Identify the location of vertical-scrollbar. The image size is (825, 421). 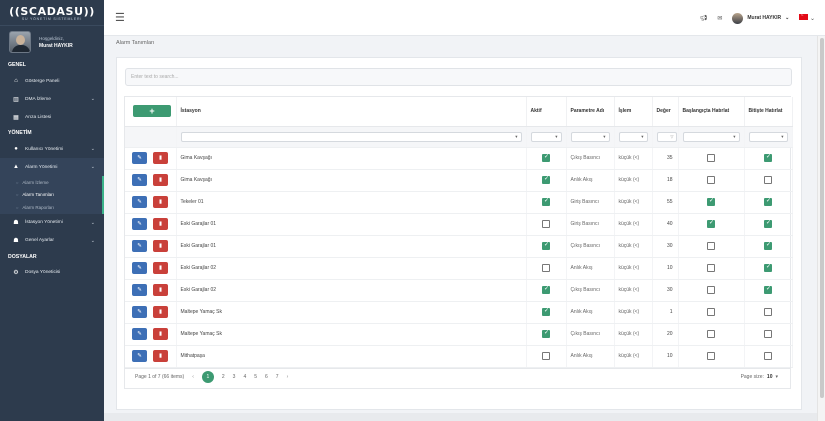
(821, 228).